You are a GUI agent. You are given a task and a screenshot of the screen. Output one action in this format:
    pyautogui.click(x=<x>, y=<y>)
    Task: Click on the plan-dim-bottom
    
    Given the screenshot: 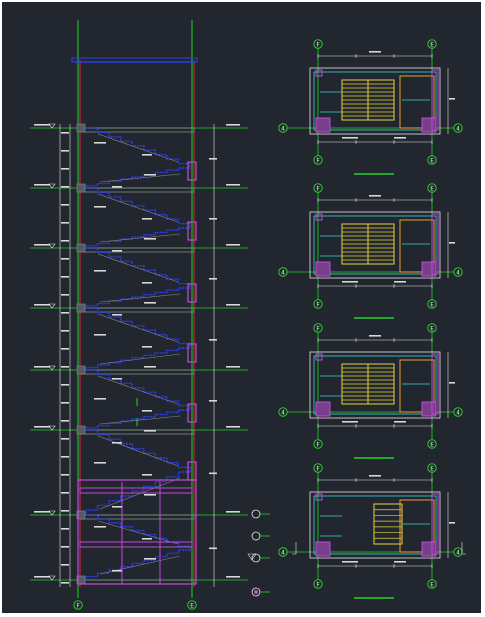 What is the action you would take?
    pyautogui.click(x=375, y=286)
    